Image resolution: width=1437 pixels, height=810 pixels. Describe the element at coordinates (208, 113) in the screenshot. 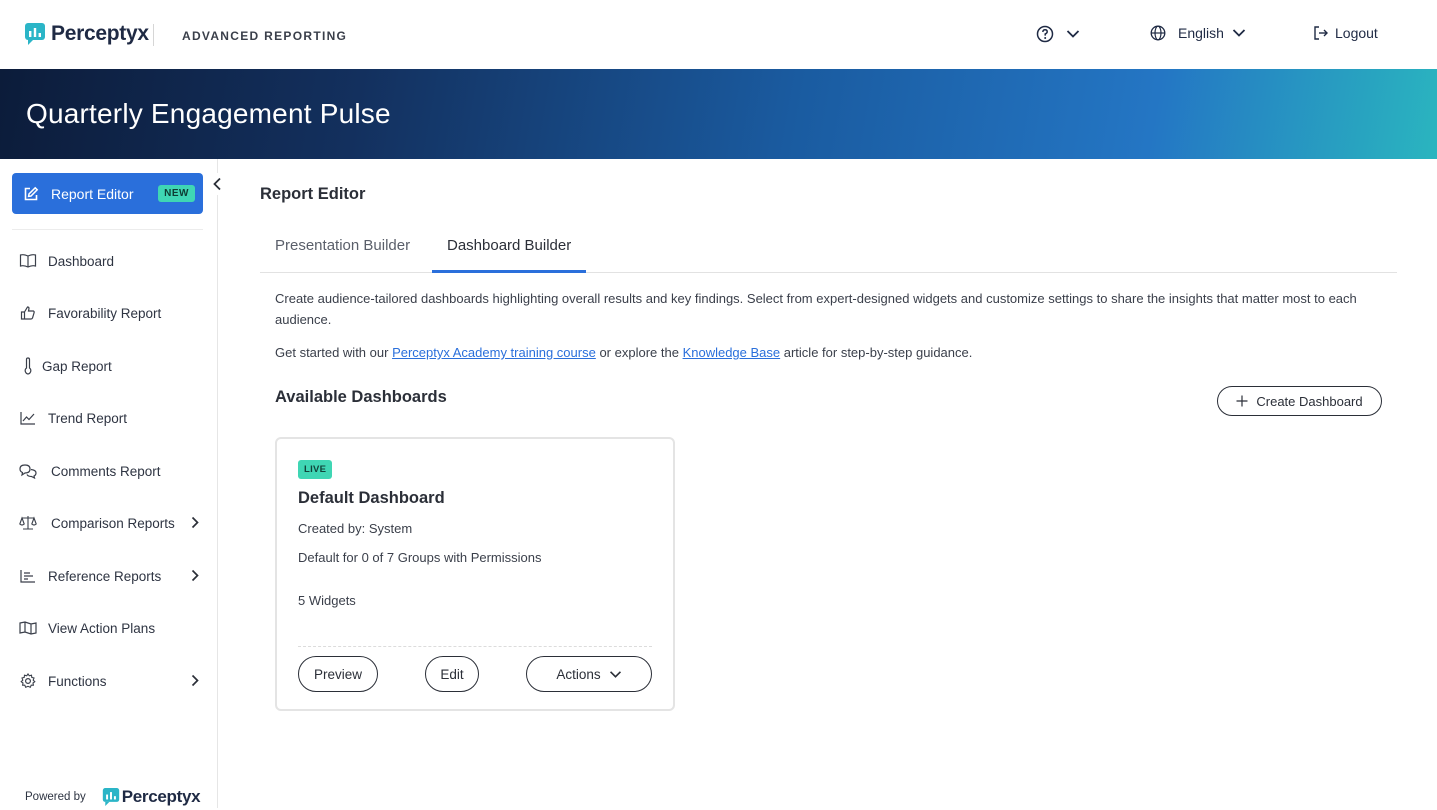

I see `survey-title: Quarterly Engagement Pulse` at that location.